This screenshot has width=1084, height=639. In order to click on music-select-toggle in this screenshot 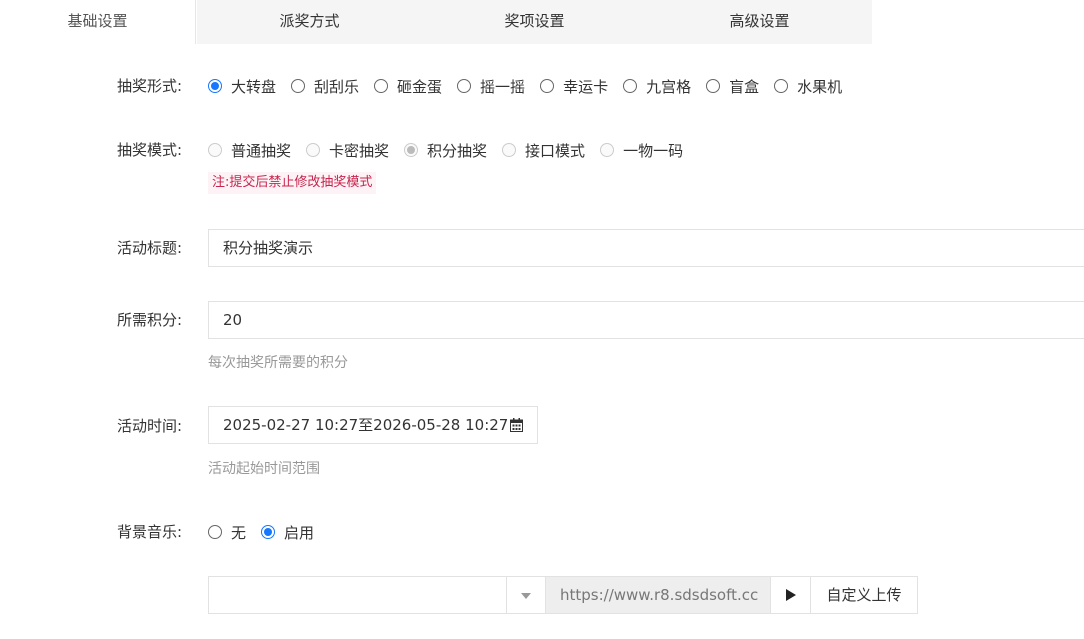, I will do `click(525, 595)`.